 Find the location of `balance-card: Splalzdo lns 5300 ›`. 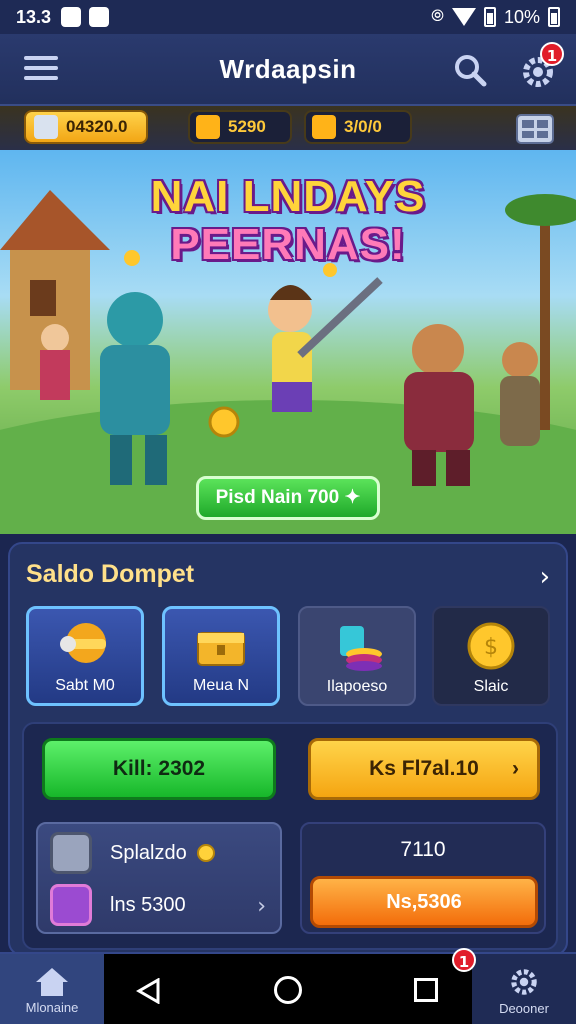

balance-card: Splalzdo lns 5300 › is located at coordinates (159, 878).